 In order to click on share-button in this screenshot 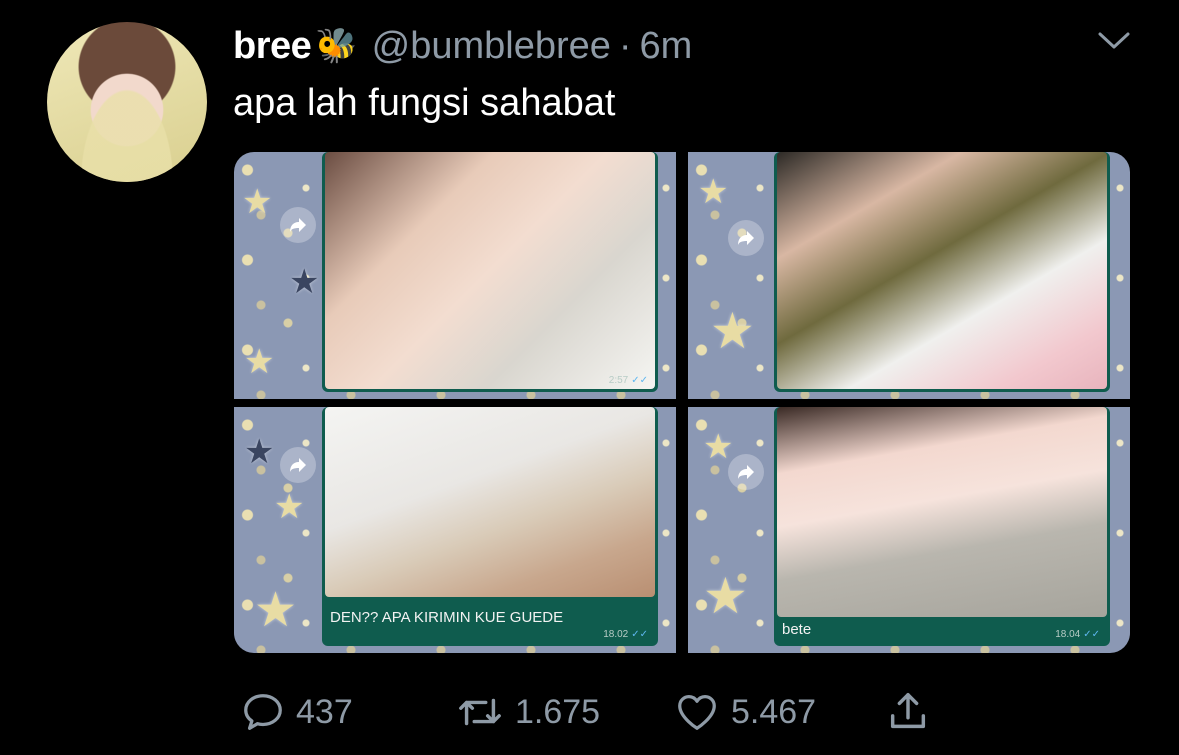, I will do `click(908, 712)`.